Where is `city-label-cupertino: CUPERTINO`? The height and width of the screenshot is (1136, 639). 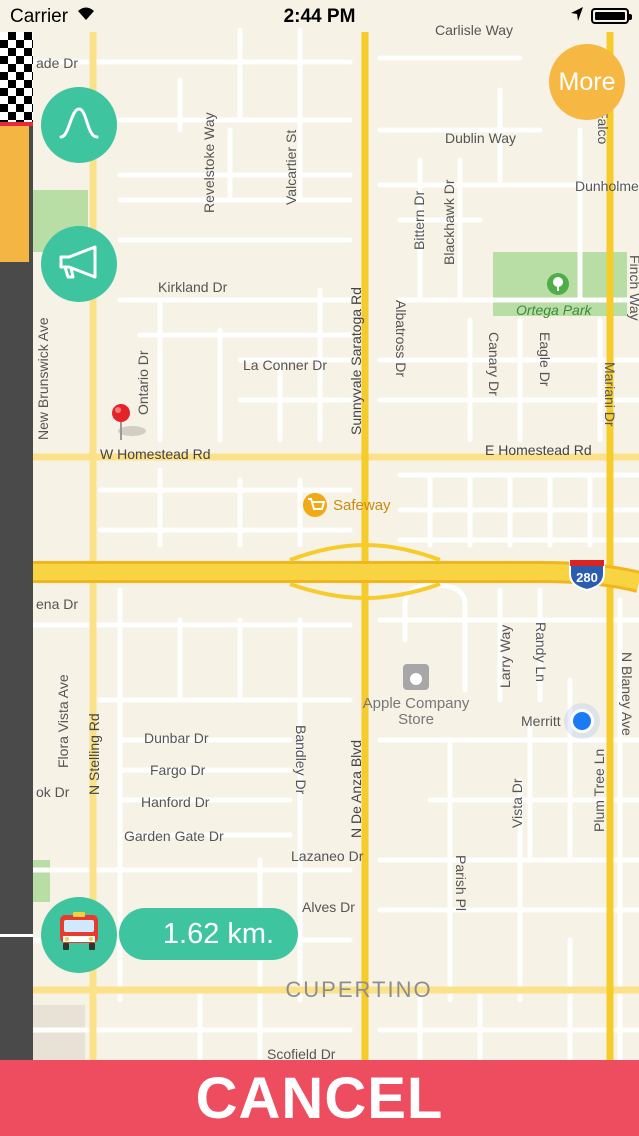
city-label-cupertino: CUPERTINO is located at coordinates (358, 989).